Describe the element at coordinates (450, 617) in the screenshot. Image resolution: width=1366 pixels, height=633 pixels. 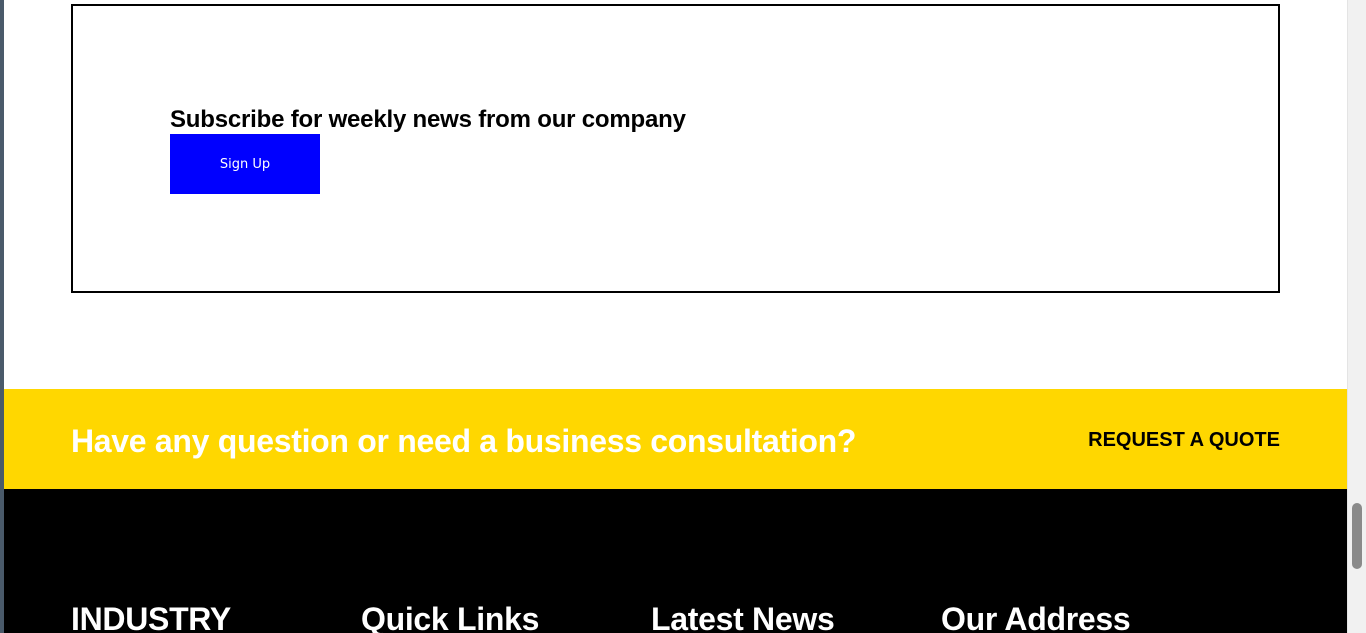
I see `footer-heading-quick-links: Quick Links` at that location.